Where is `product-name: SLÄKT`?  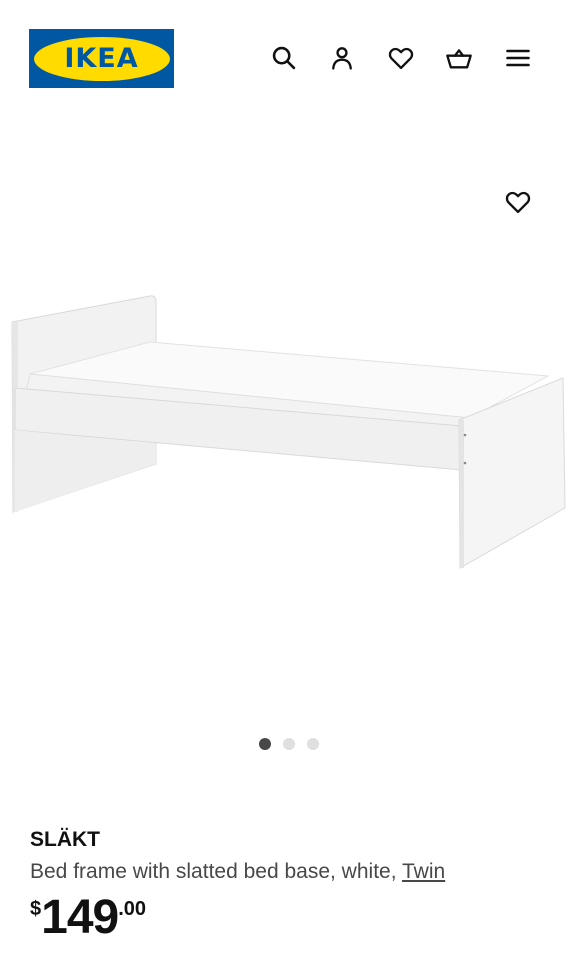 product-name: SLÄKT is located at coordinates (65, 839).